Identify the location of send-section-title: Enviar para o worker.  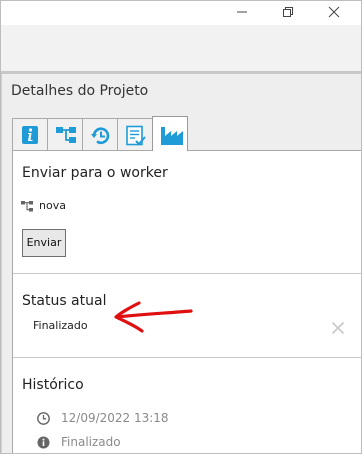
(95, 173).